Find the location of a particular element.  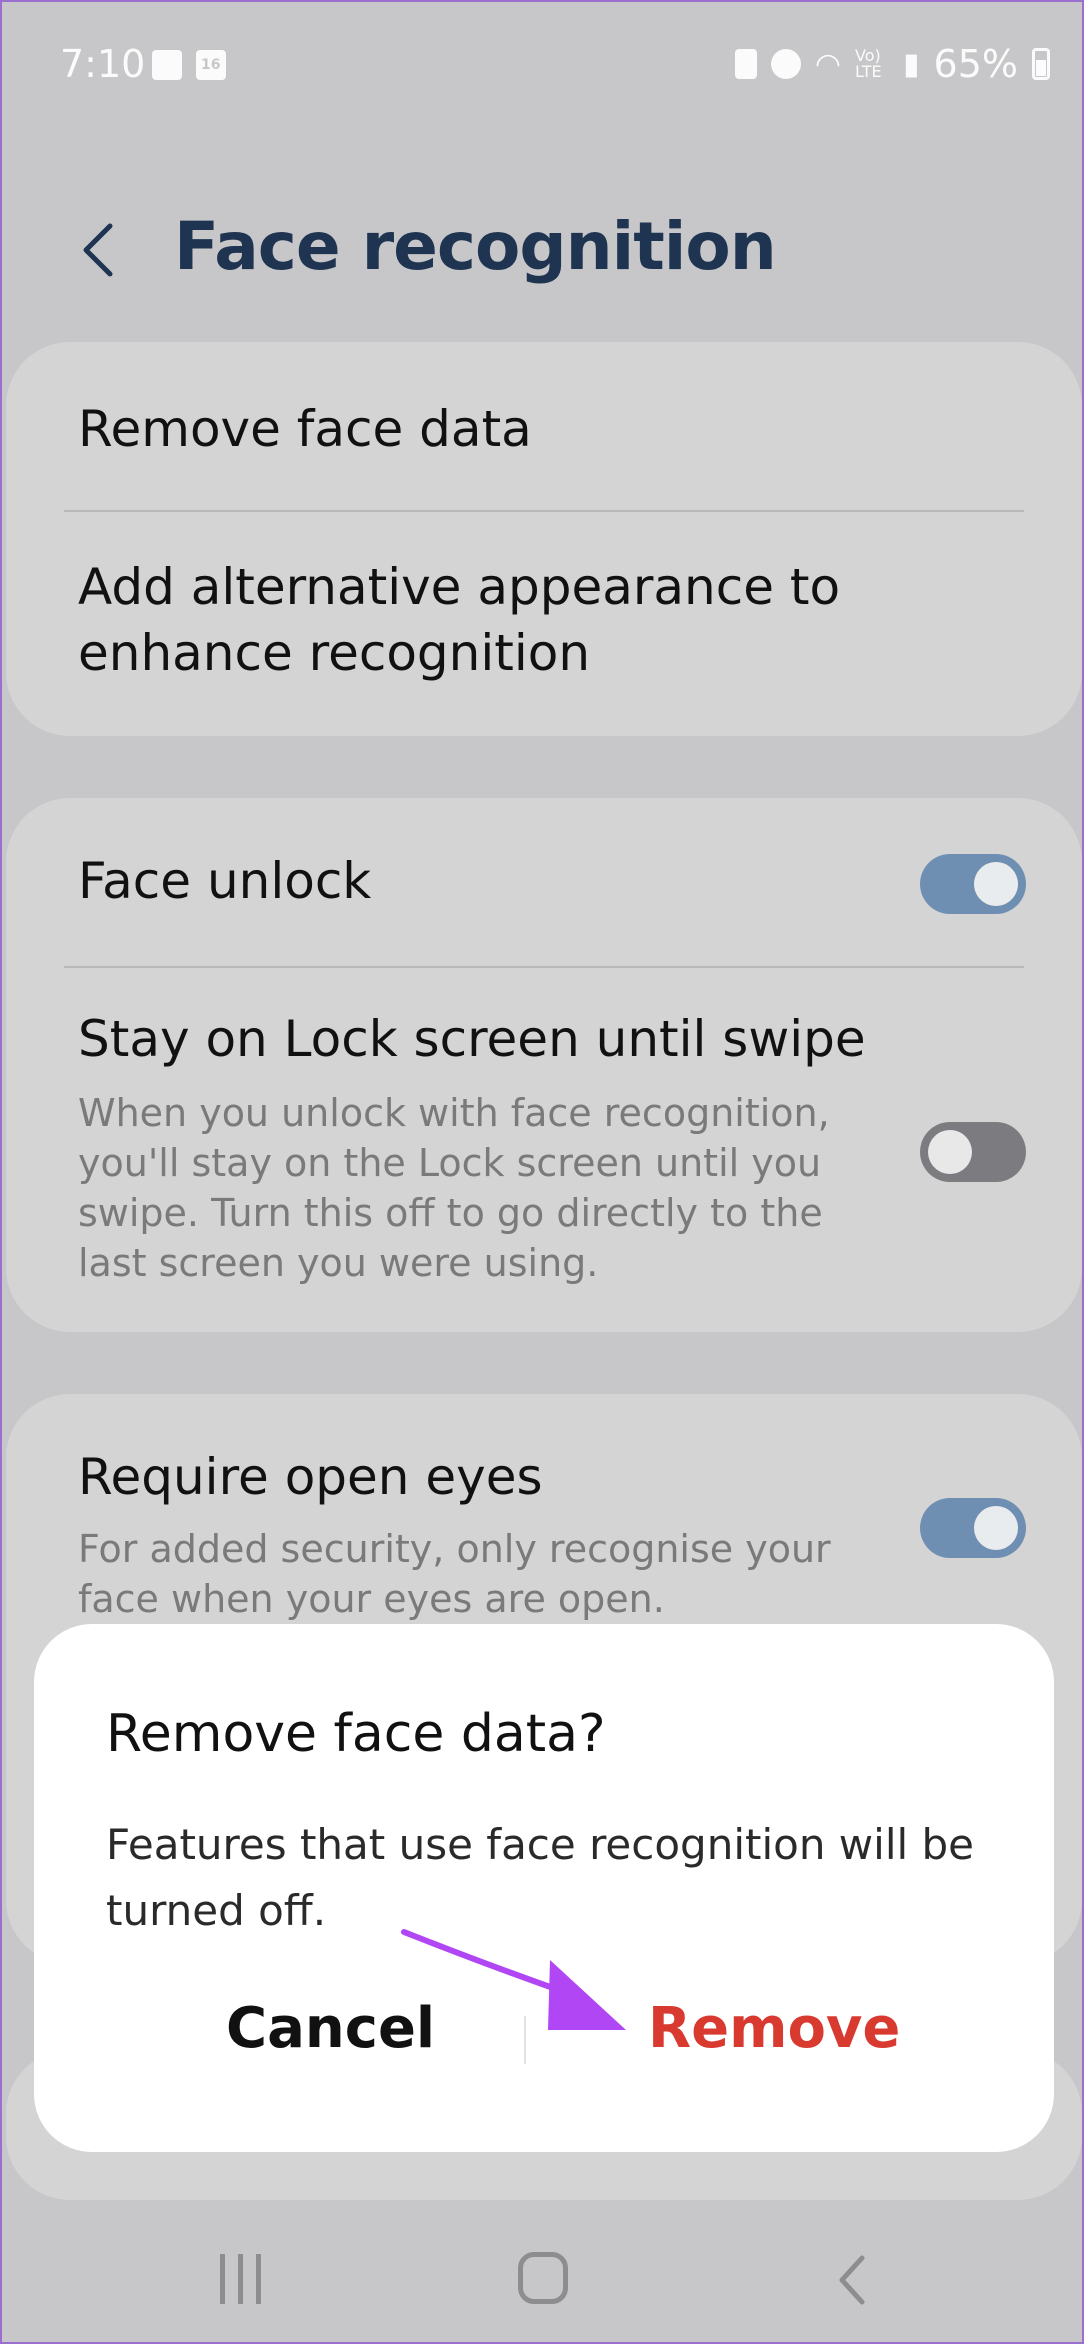

calendar-icon is located at coordinates (211, 65).